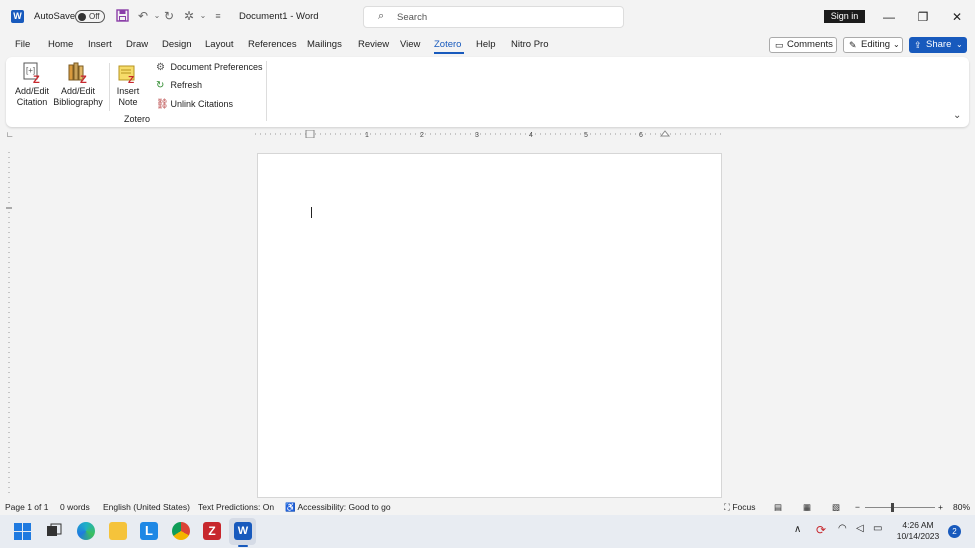 This screenshot has width=975, height=548. I want to click on ruler-number: 5, so click(586, 135).